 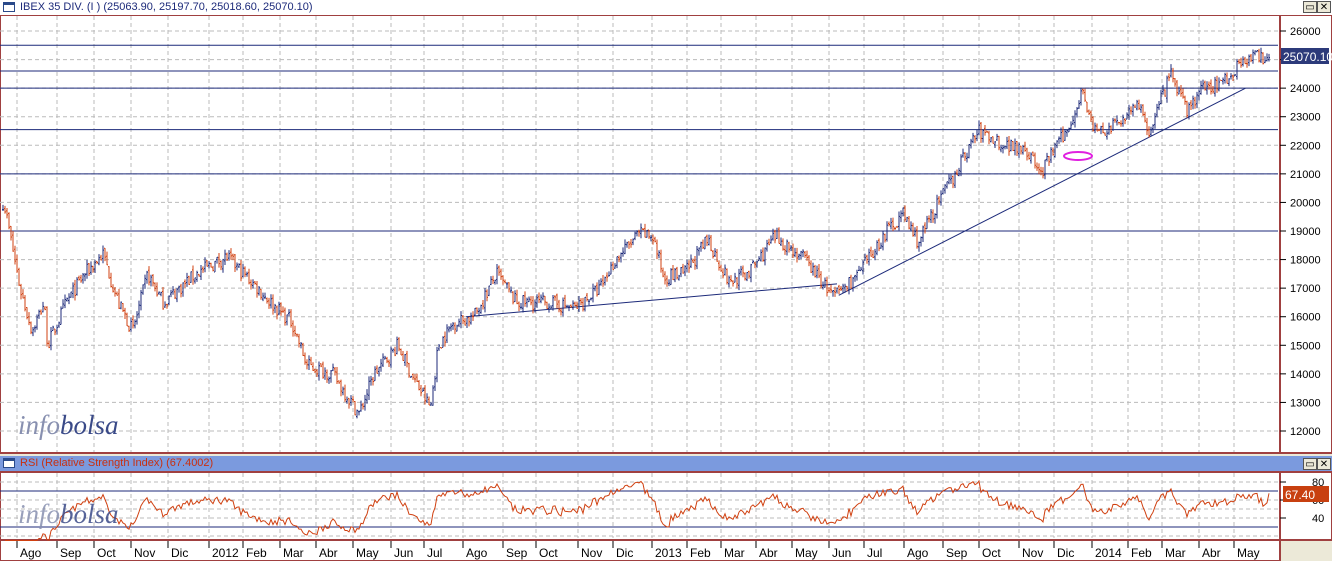 I want to click on watermark-logo: infobolsa, so click(x=68, y=425).